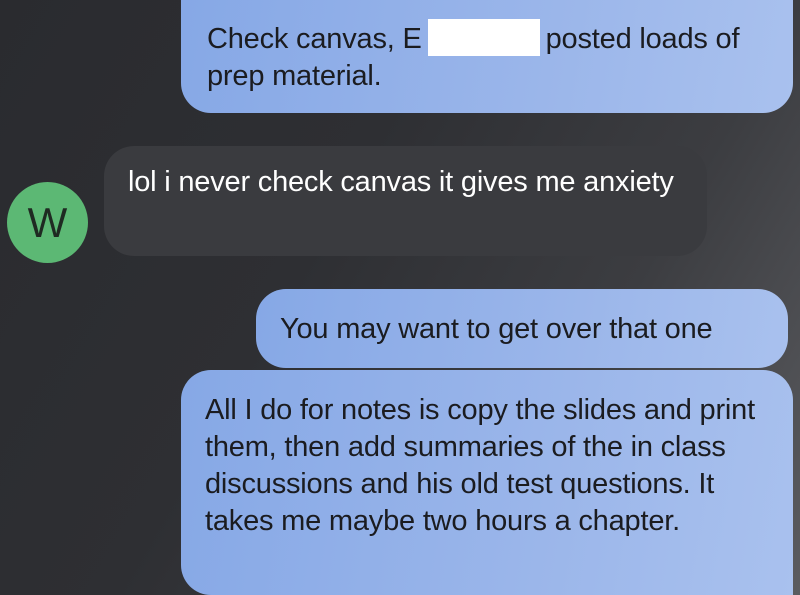  Describe the element at coordinates (412, 39) in the screenshot. I see `message-text-fragment: E` at that location.